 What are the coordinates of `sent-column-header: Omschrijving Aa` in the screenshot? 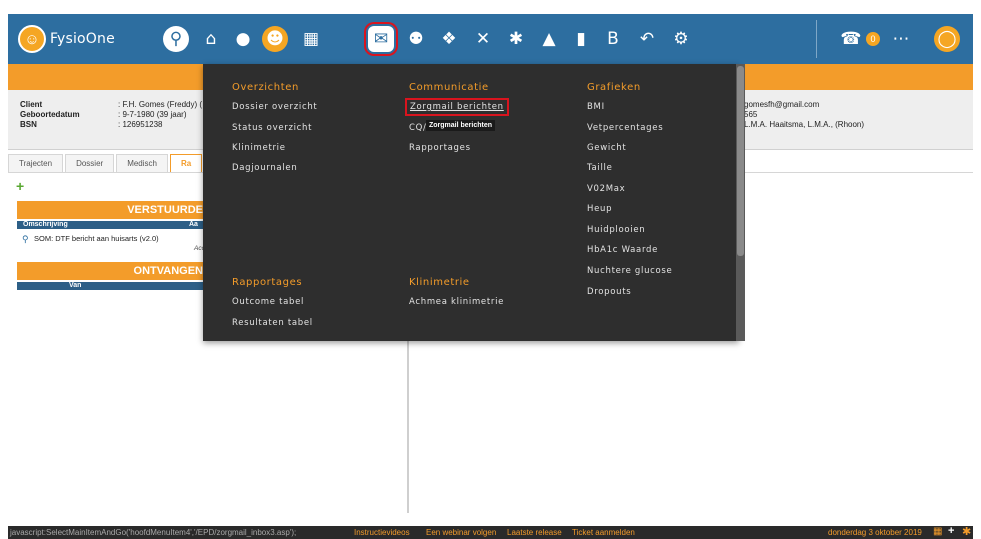 It's located at (112, 225).